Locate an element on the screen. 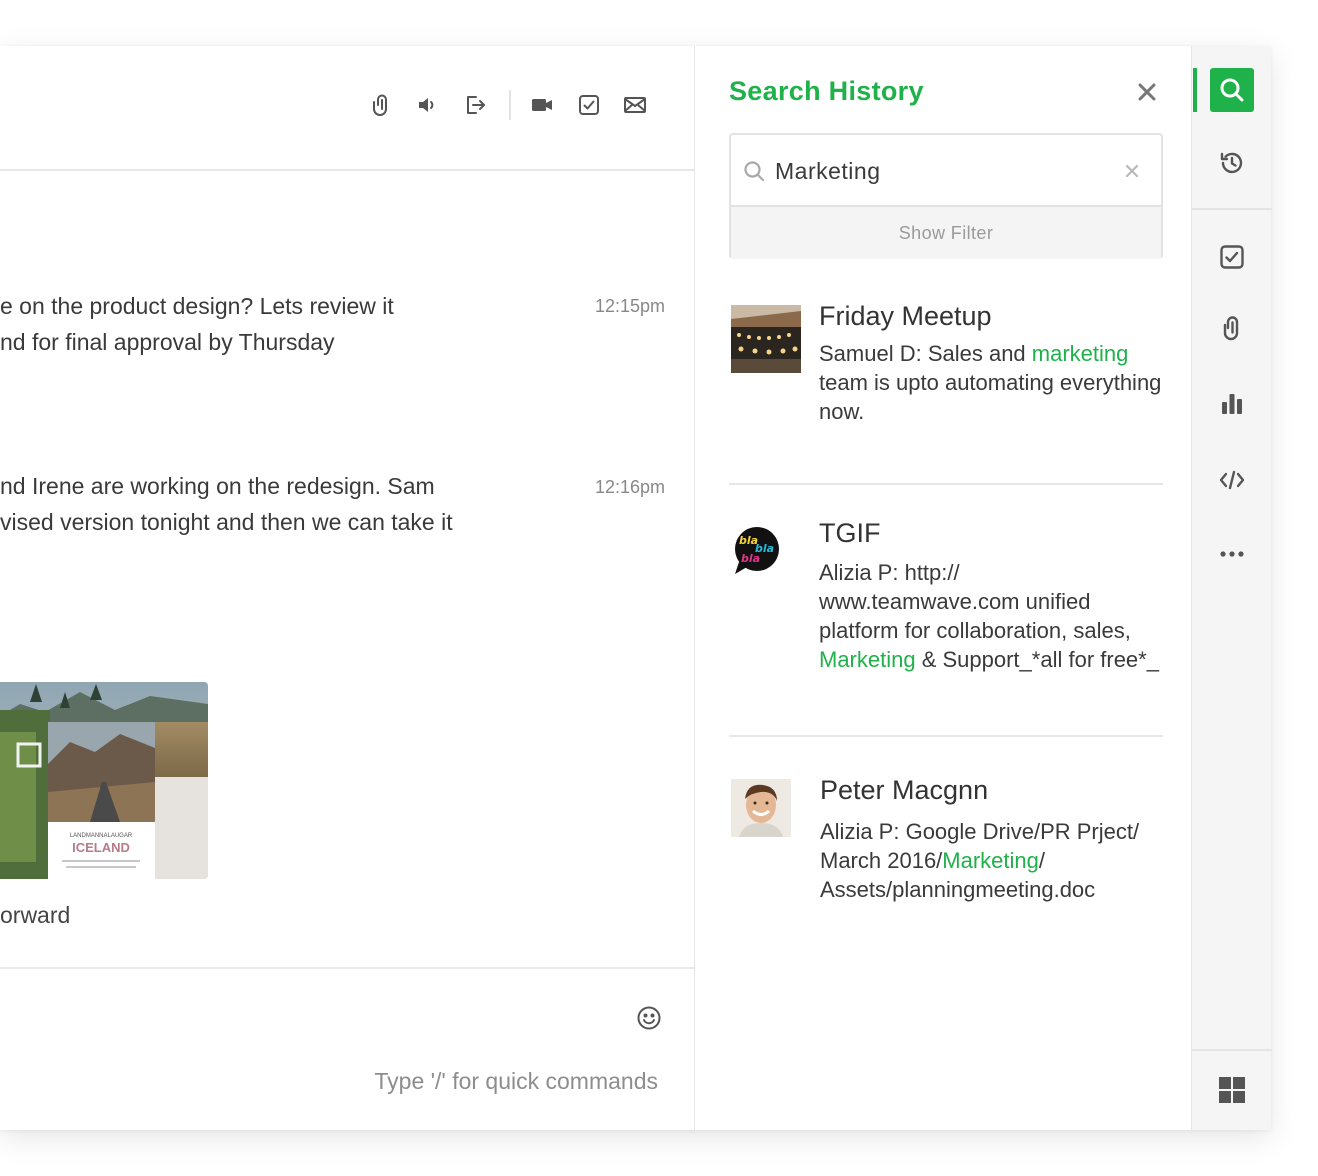  message-text-line: e on the product design? Lets review it is located at coordinates (197, 306).